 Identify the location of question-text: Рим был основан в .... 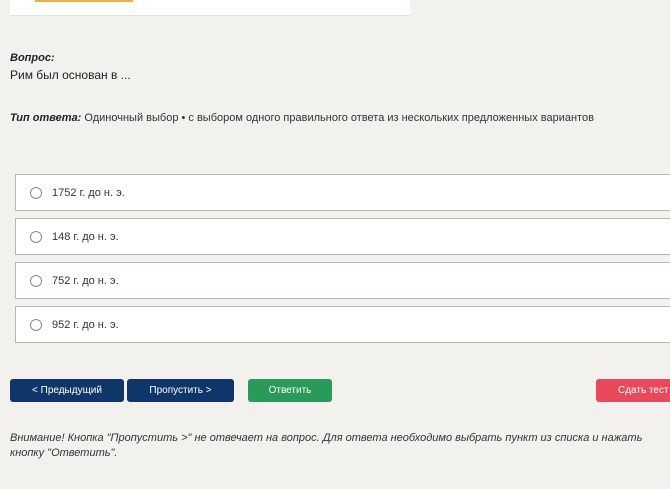
(70, 75).